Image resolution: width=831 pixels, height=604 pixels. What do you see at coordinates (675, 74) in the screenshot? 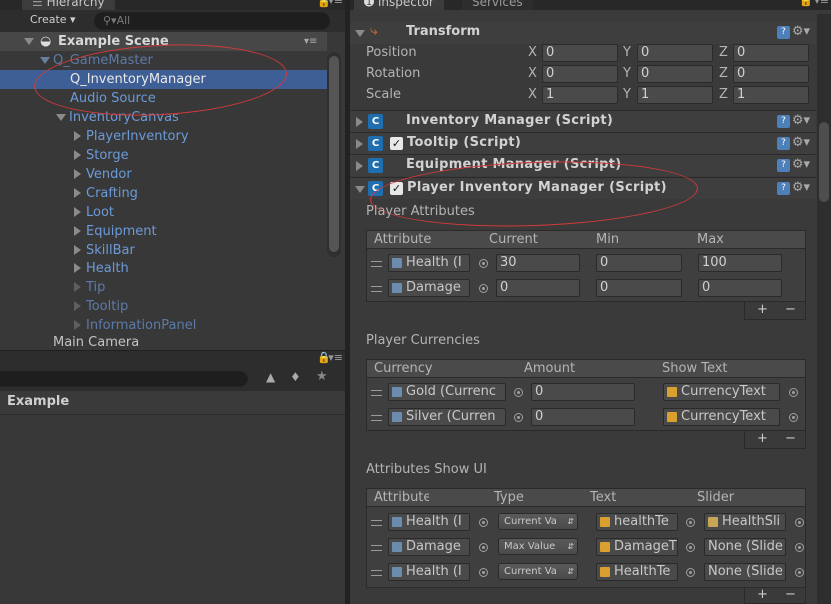
I see `rotation-y-field: 0` at bounding box center [675, 74].